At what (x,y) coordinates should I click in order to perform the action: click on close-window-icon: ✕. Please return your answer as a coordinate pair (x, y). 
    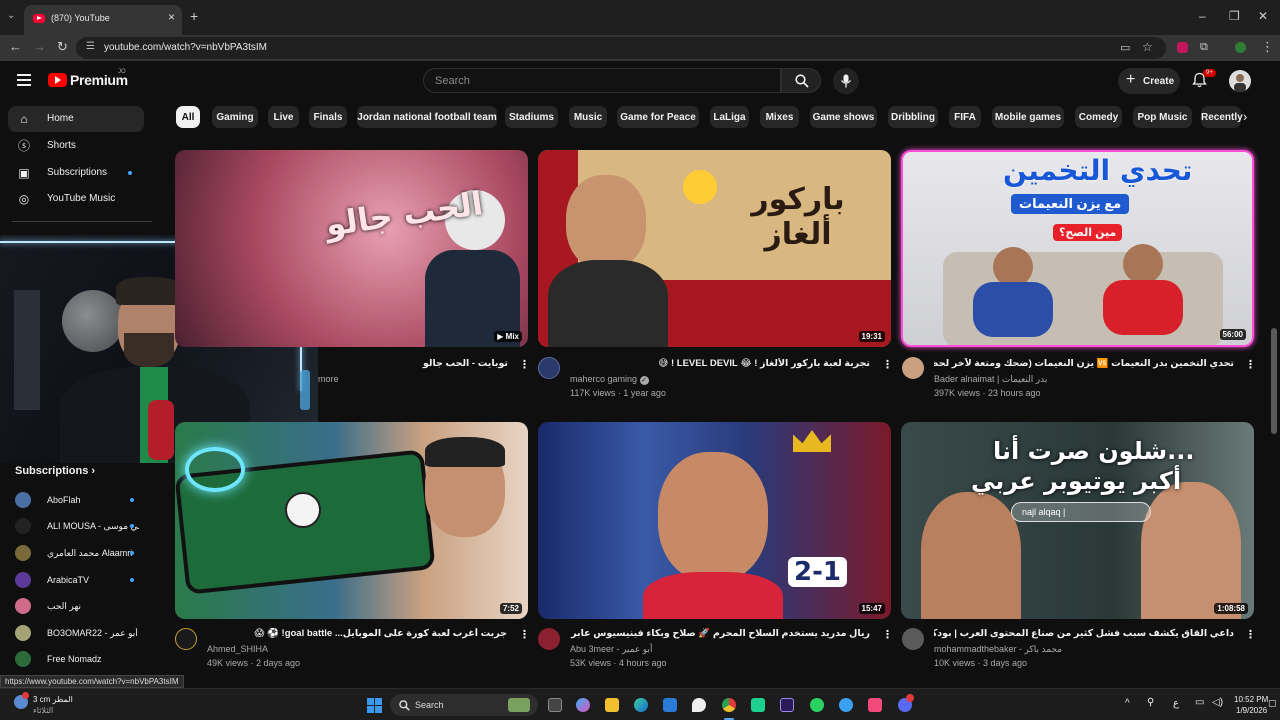
    Looking at the image, I should click on (1263, 16).